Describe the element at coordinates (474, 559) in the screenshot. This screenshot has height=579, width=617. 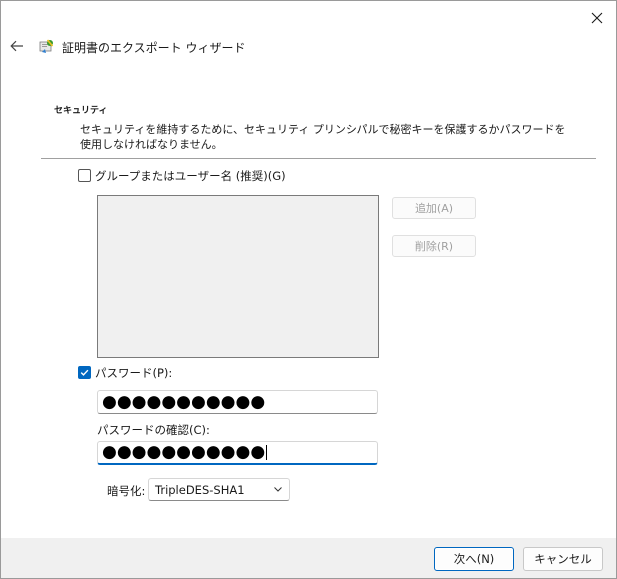
I see `next-button: 次へ(N)` at that location.